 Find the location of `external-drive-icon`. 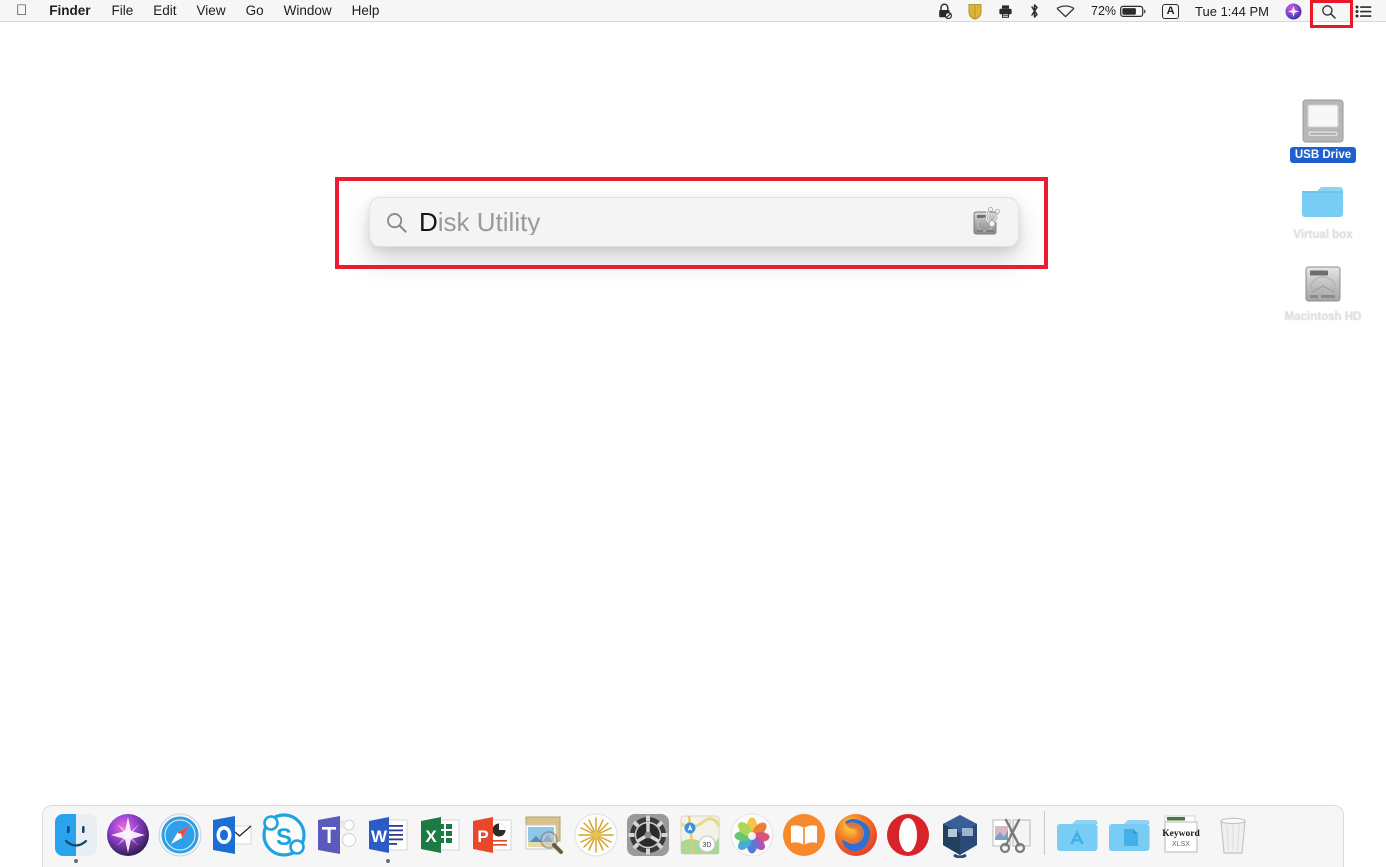

external-drive-icon is located at coordinates (1323, 121).